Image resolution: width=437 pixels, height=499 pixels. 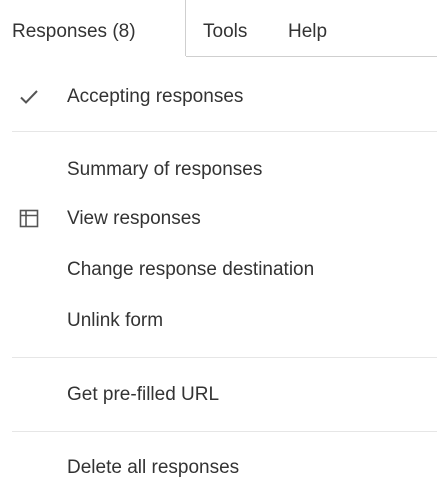 I want to click on menu-item-change-response-destination: Change response destination, so click(x=218, y=270).